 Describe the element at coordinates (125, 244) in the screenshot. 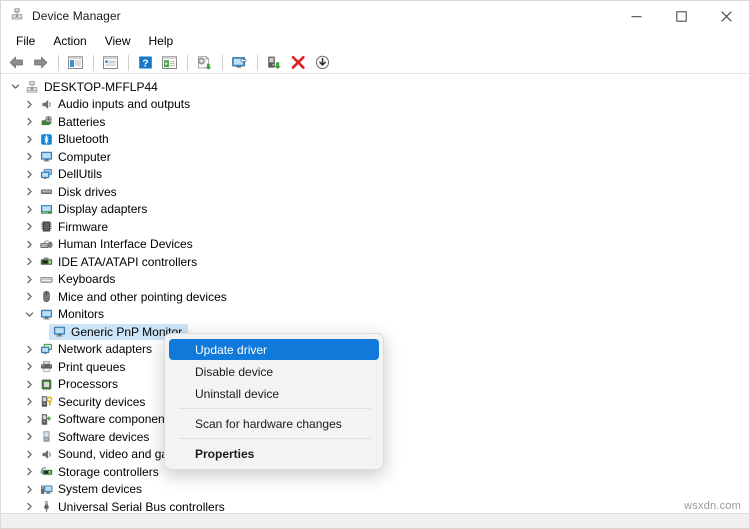

I see `tree-node-label: Human Interface Devices` at that location.